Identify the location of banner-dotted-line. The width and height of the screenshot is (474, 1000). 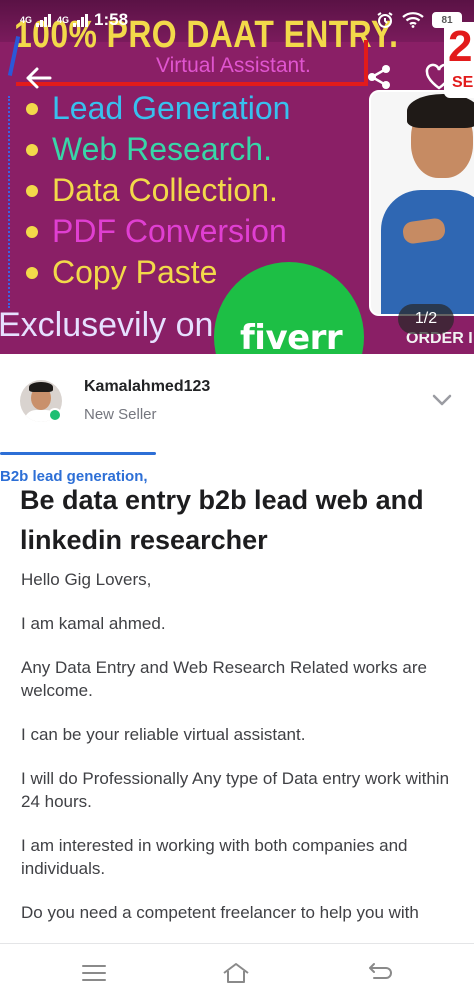
(9, 202).